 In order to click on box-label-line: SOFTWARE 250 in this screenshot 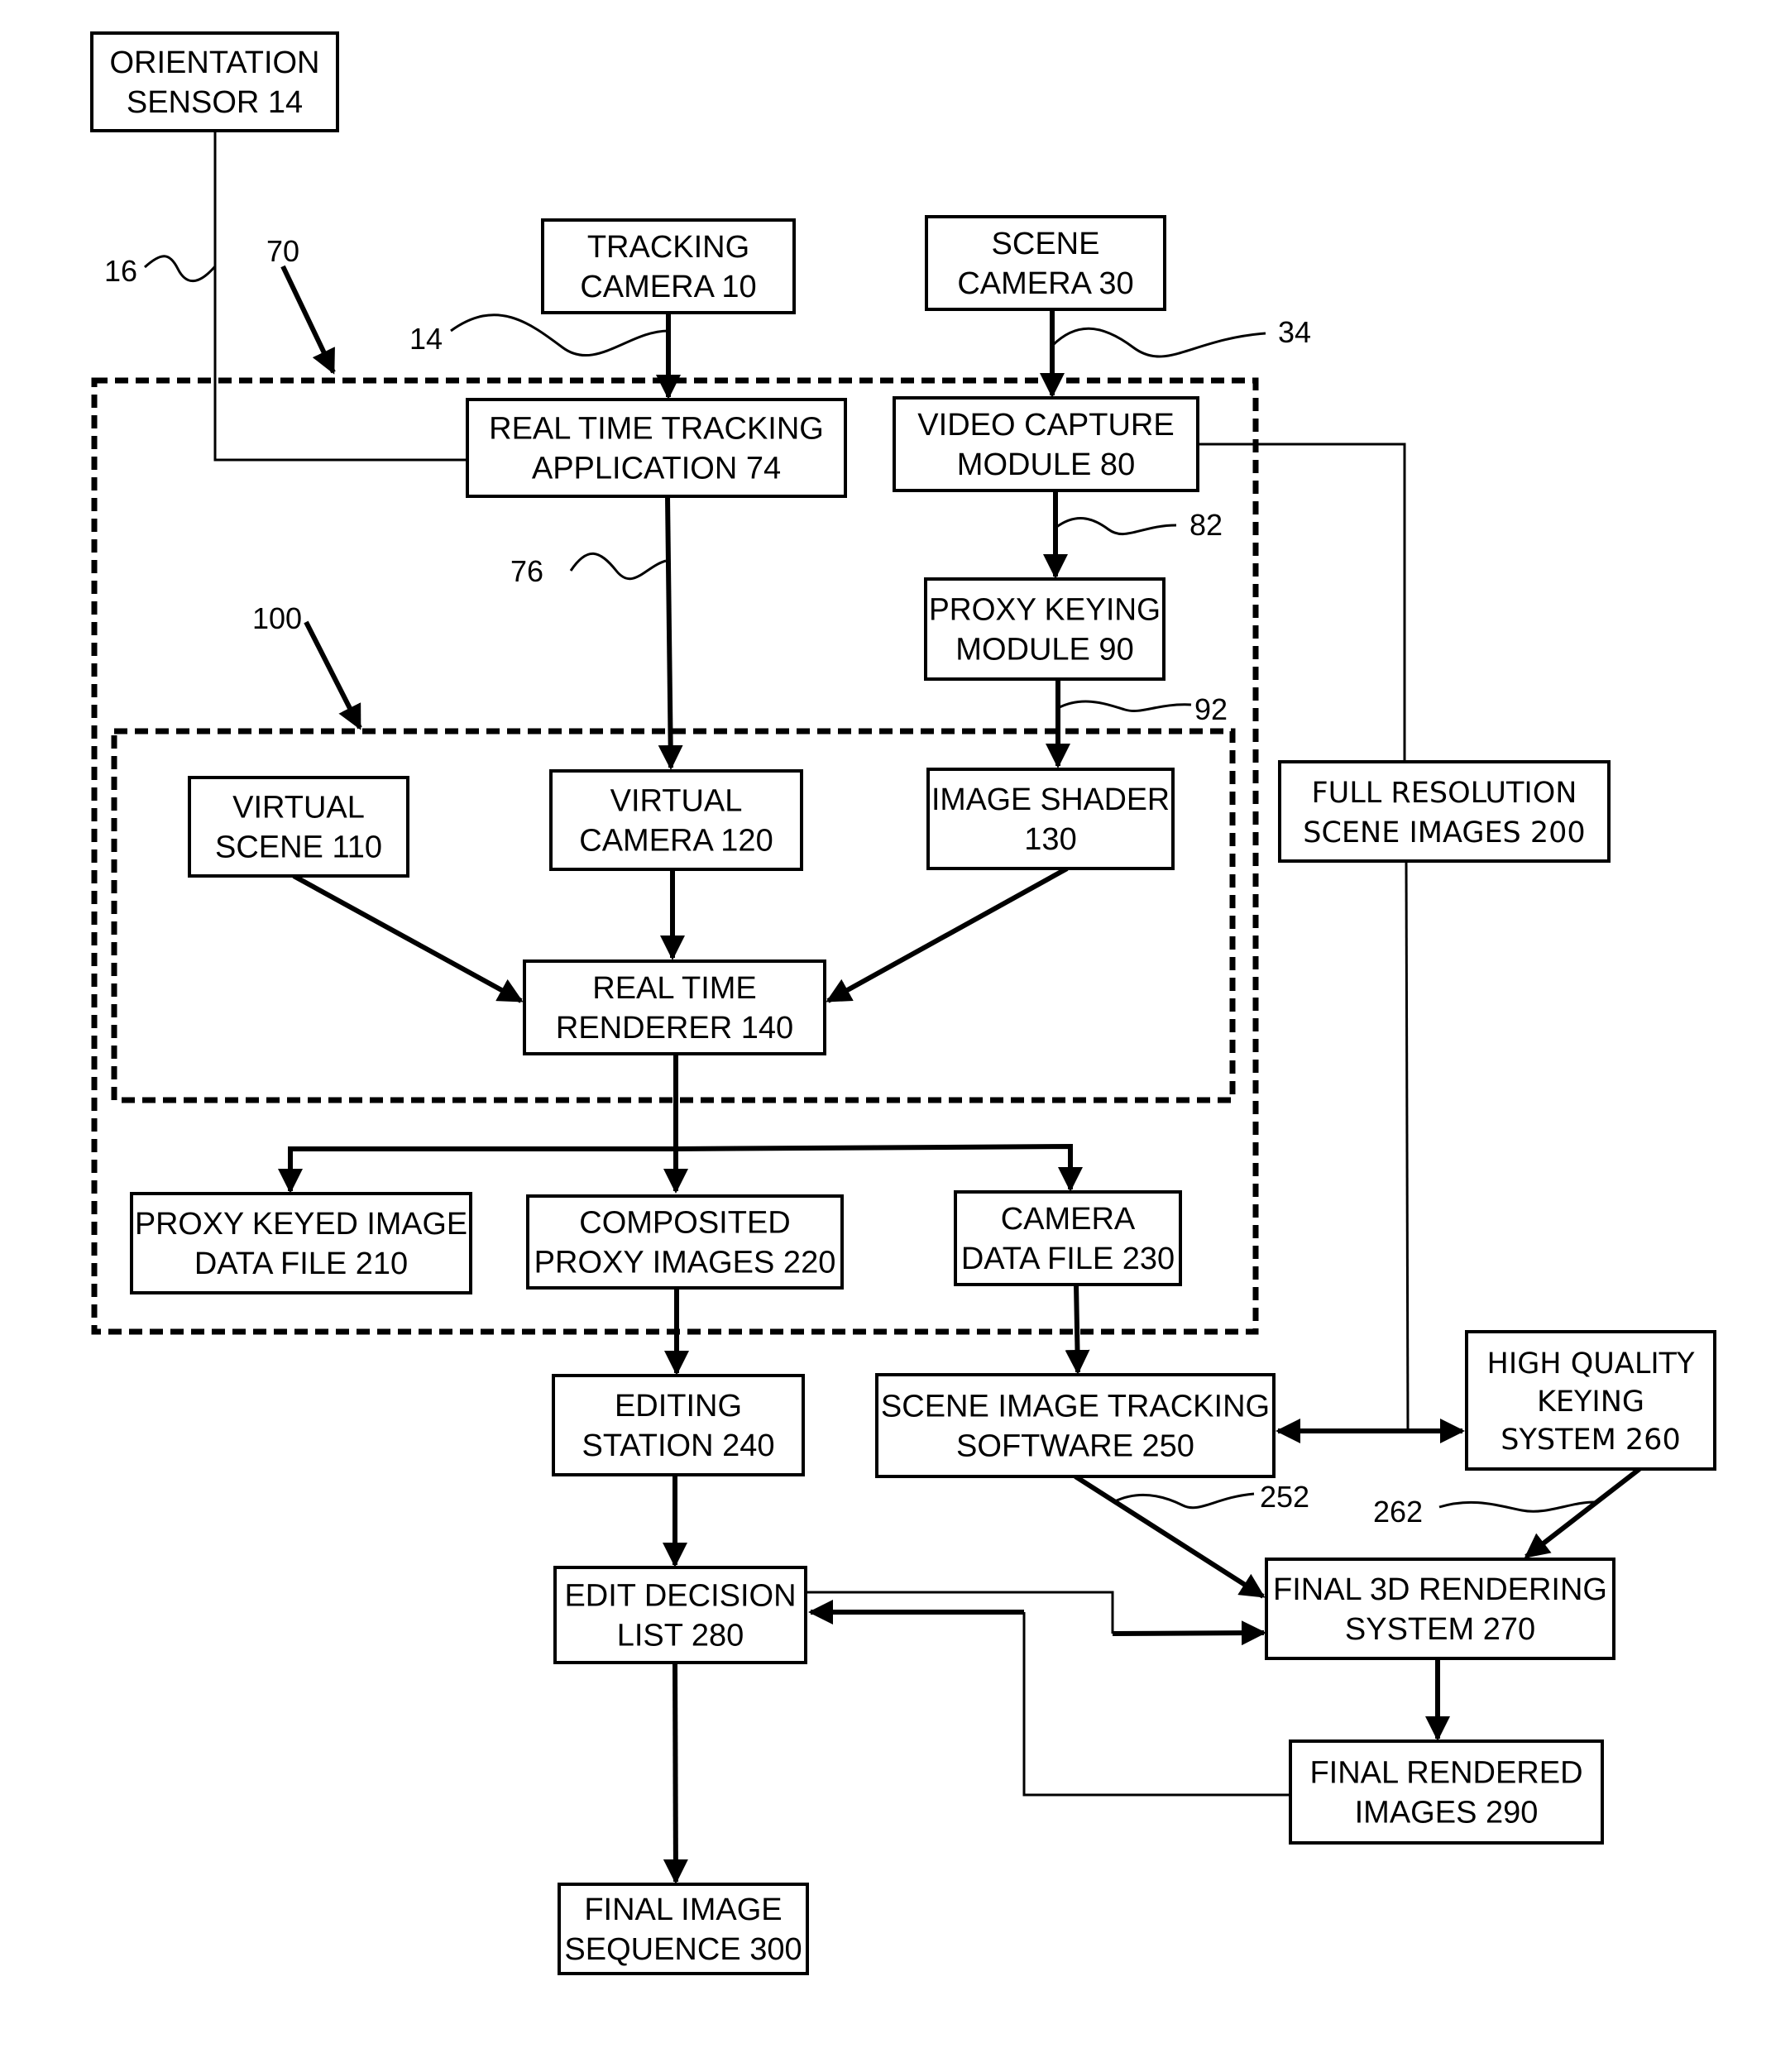, I will do `click(1075, 1447)`.